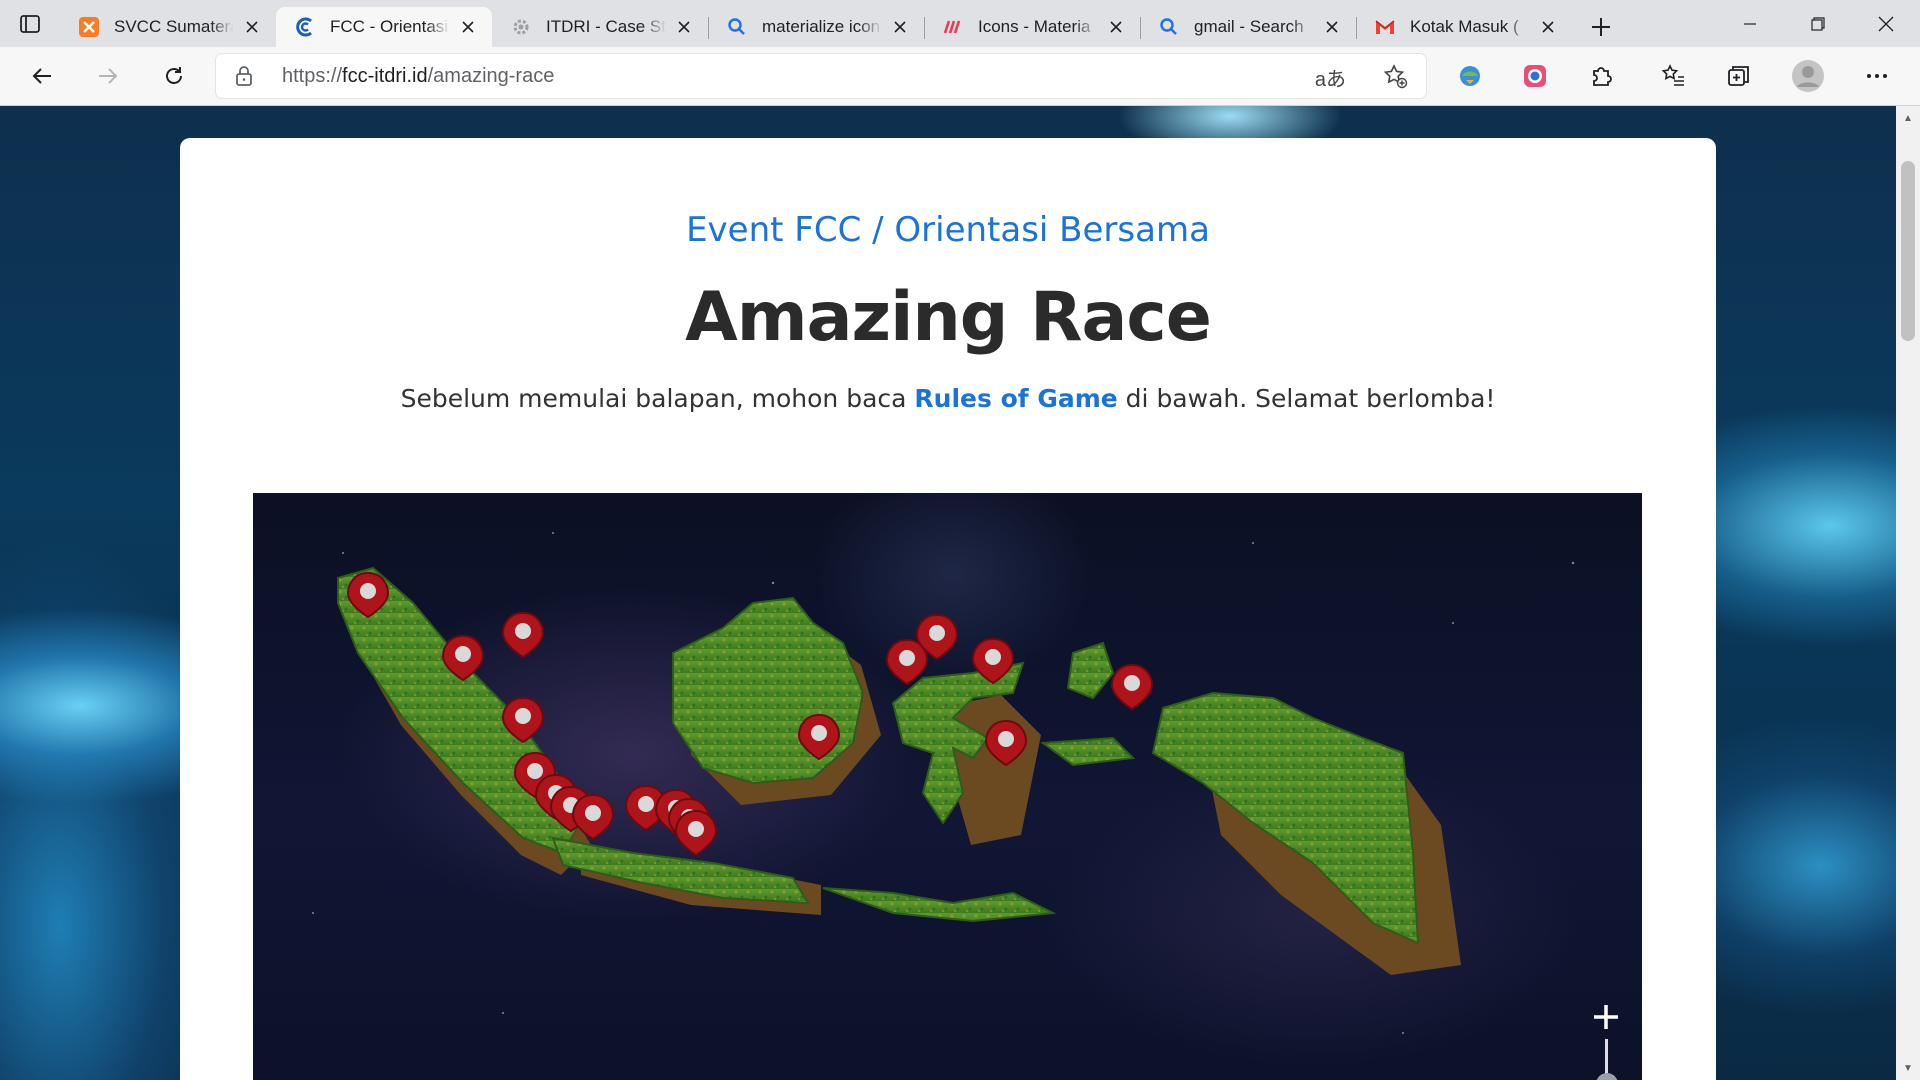 The image size is (1920, 1080). Describe the element at coordinates (244, 78) in the screenshot. I see `lock-icon` at that location.